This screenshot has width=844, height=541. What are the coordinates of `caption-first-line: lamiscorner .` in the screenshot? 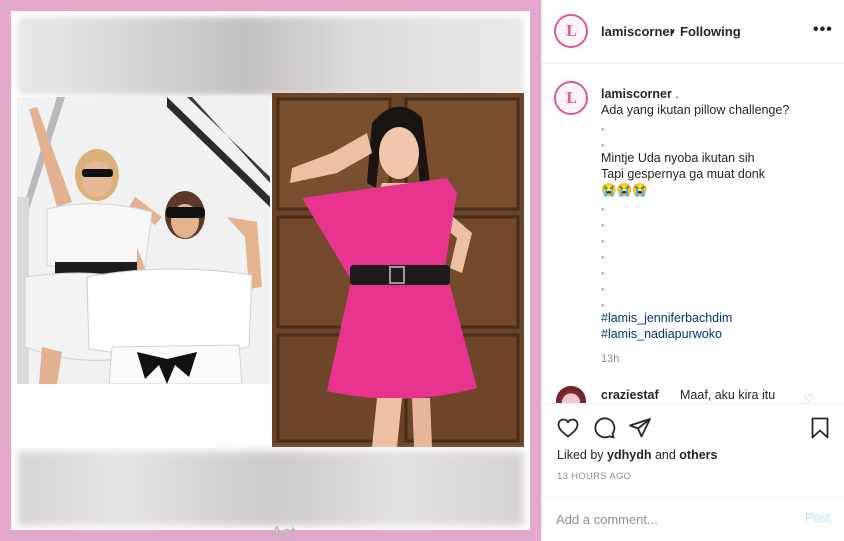 It's located at (719, 94).